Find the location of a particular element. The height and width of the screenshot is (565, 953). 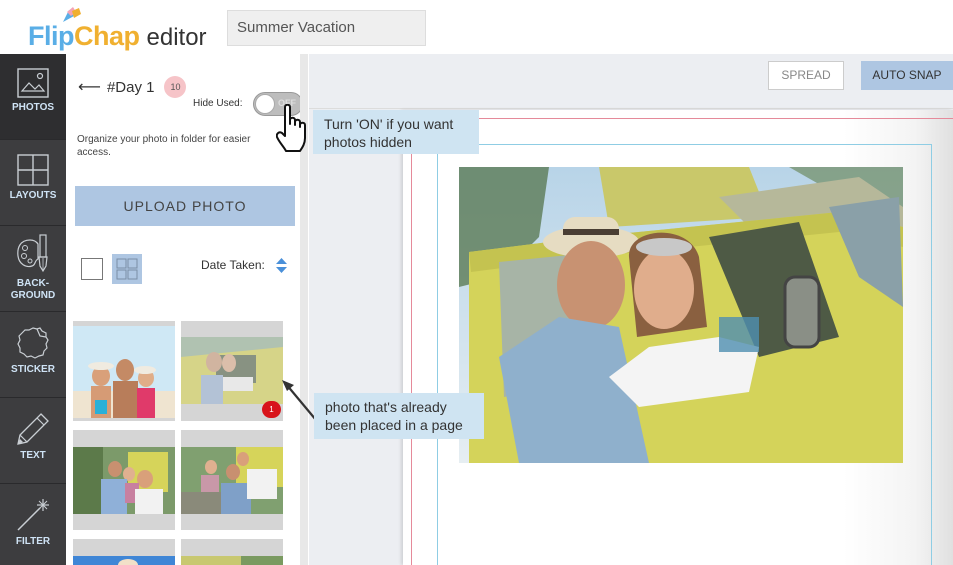

thumbnail-image-family-beach is located at coordinates (124, 372).